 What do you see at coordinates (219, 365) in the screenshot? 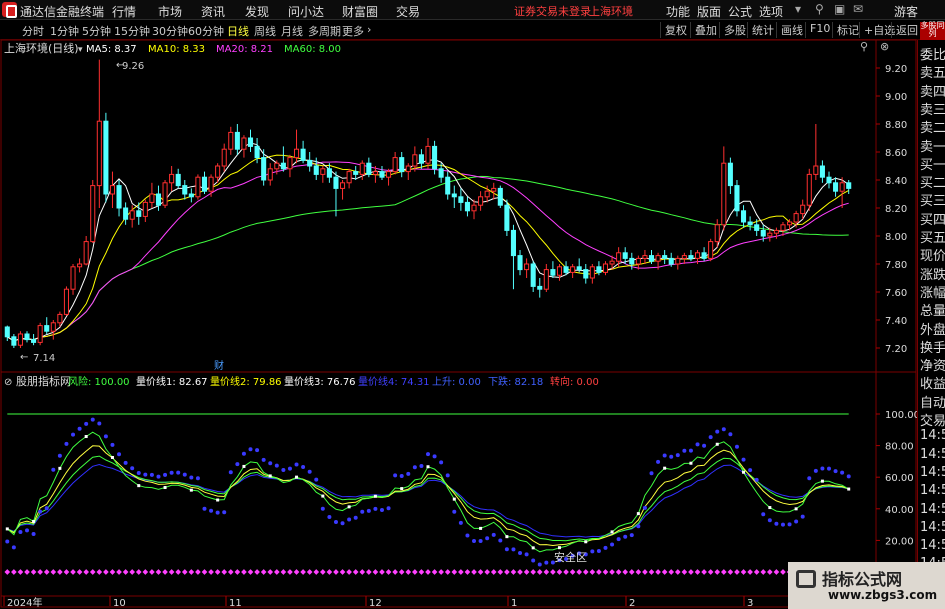
I see `event-marker: 财` at bounding box center [219, 365].